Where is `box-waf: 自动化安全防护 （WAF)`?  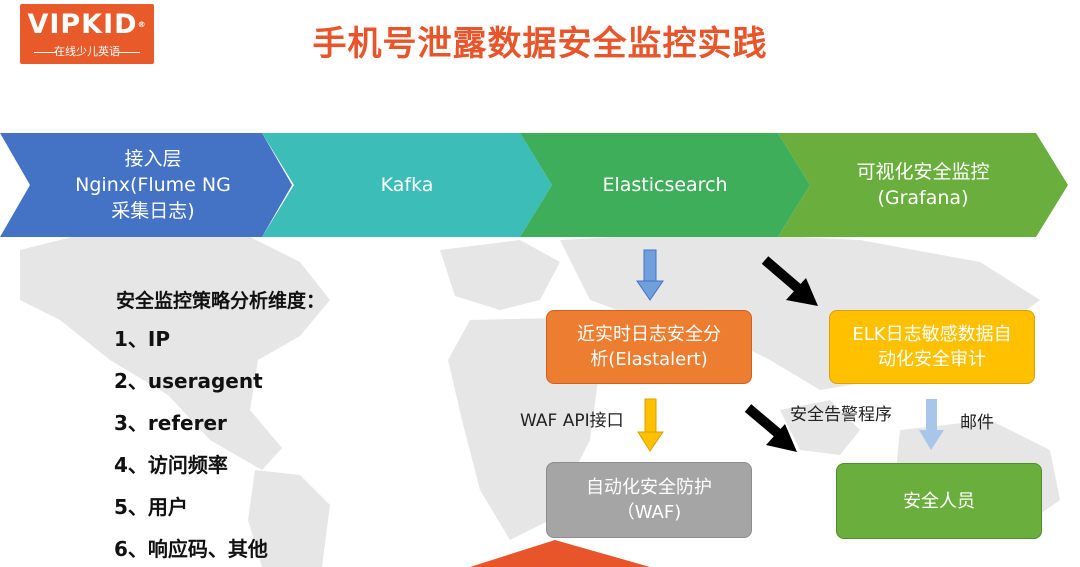
box-waf: 自动化安全防护 （WAF) is located at coordinates (649, 500).